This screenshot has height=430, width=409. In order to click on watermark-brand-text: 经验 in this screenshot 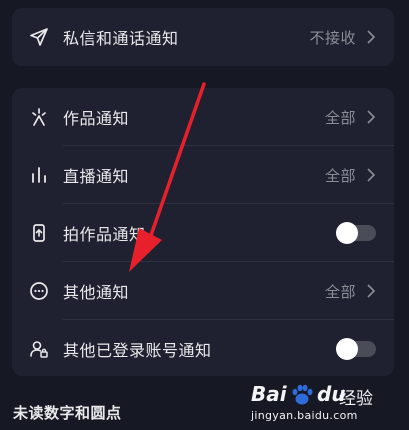, I will do `click(356, 399)`.